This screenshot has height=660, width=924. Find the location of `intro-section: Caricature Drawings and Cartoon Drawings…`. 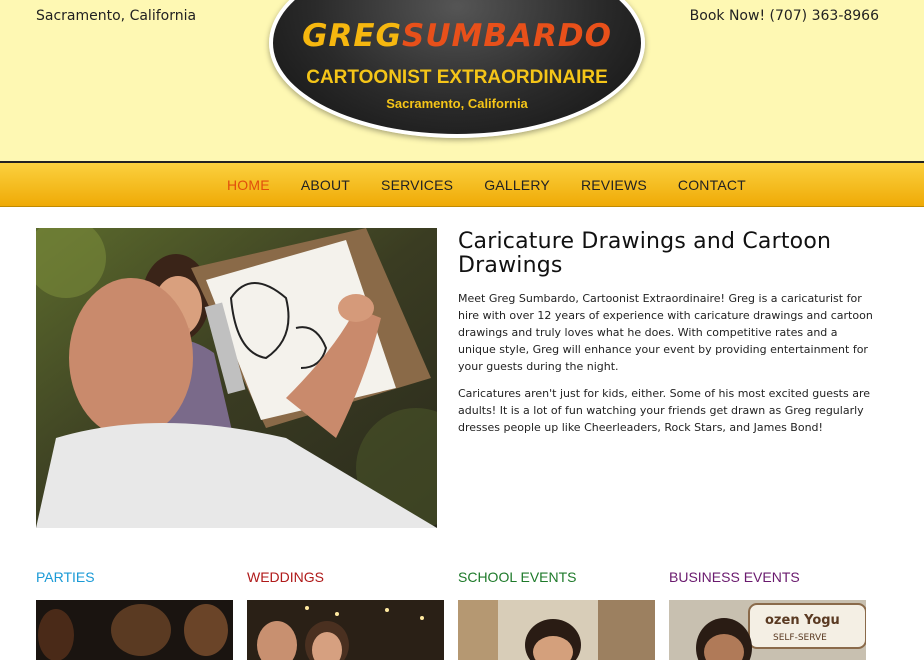

intro-section: Caricature Drawings and Cartoon Drawings… is located at coordinates (668, 333).